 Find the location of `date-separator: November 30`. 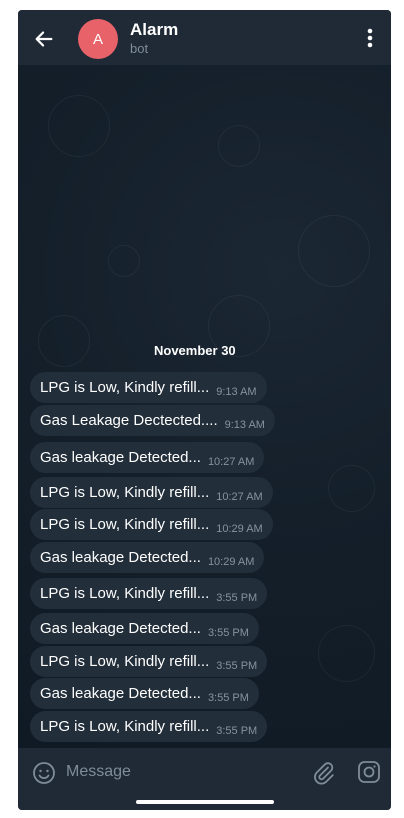

date-separator: November 30 is located at coordinates (195, 350).